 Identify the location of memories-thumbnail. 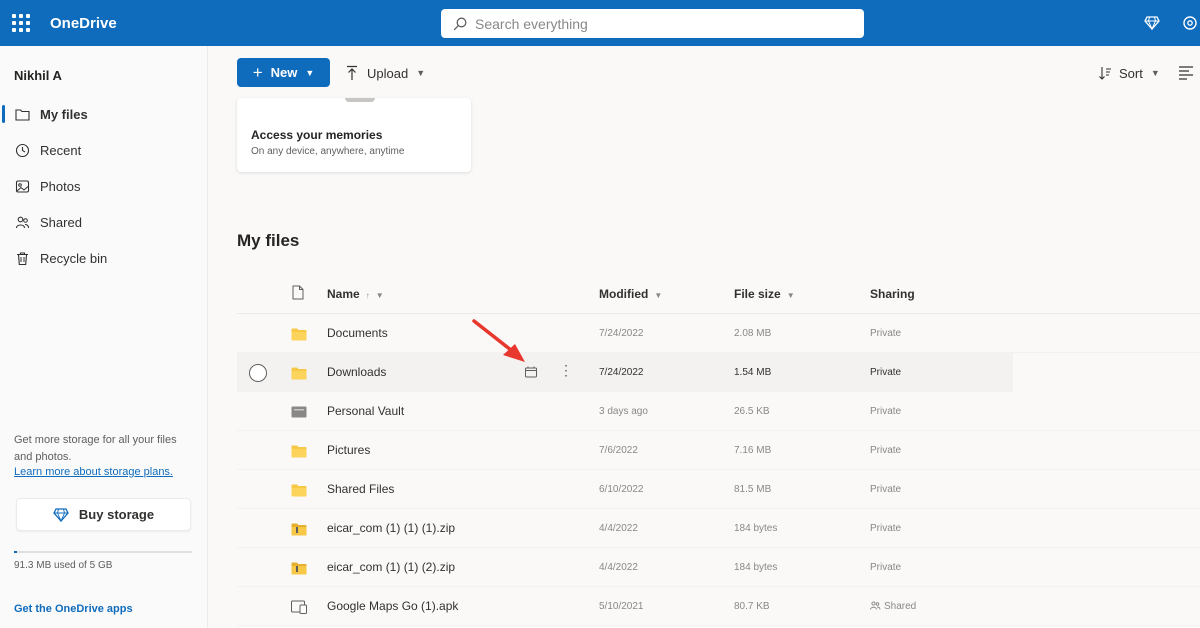
(360, 100).